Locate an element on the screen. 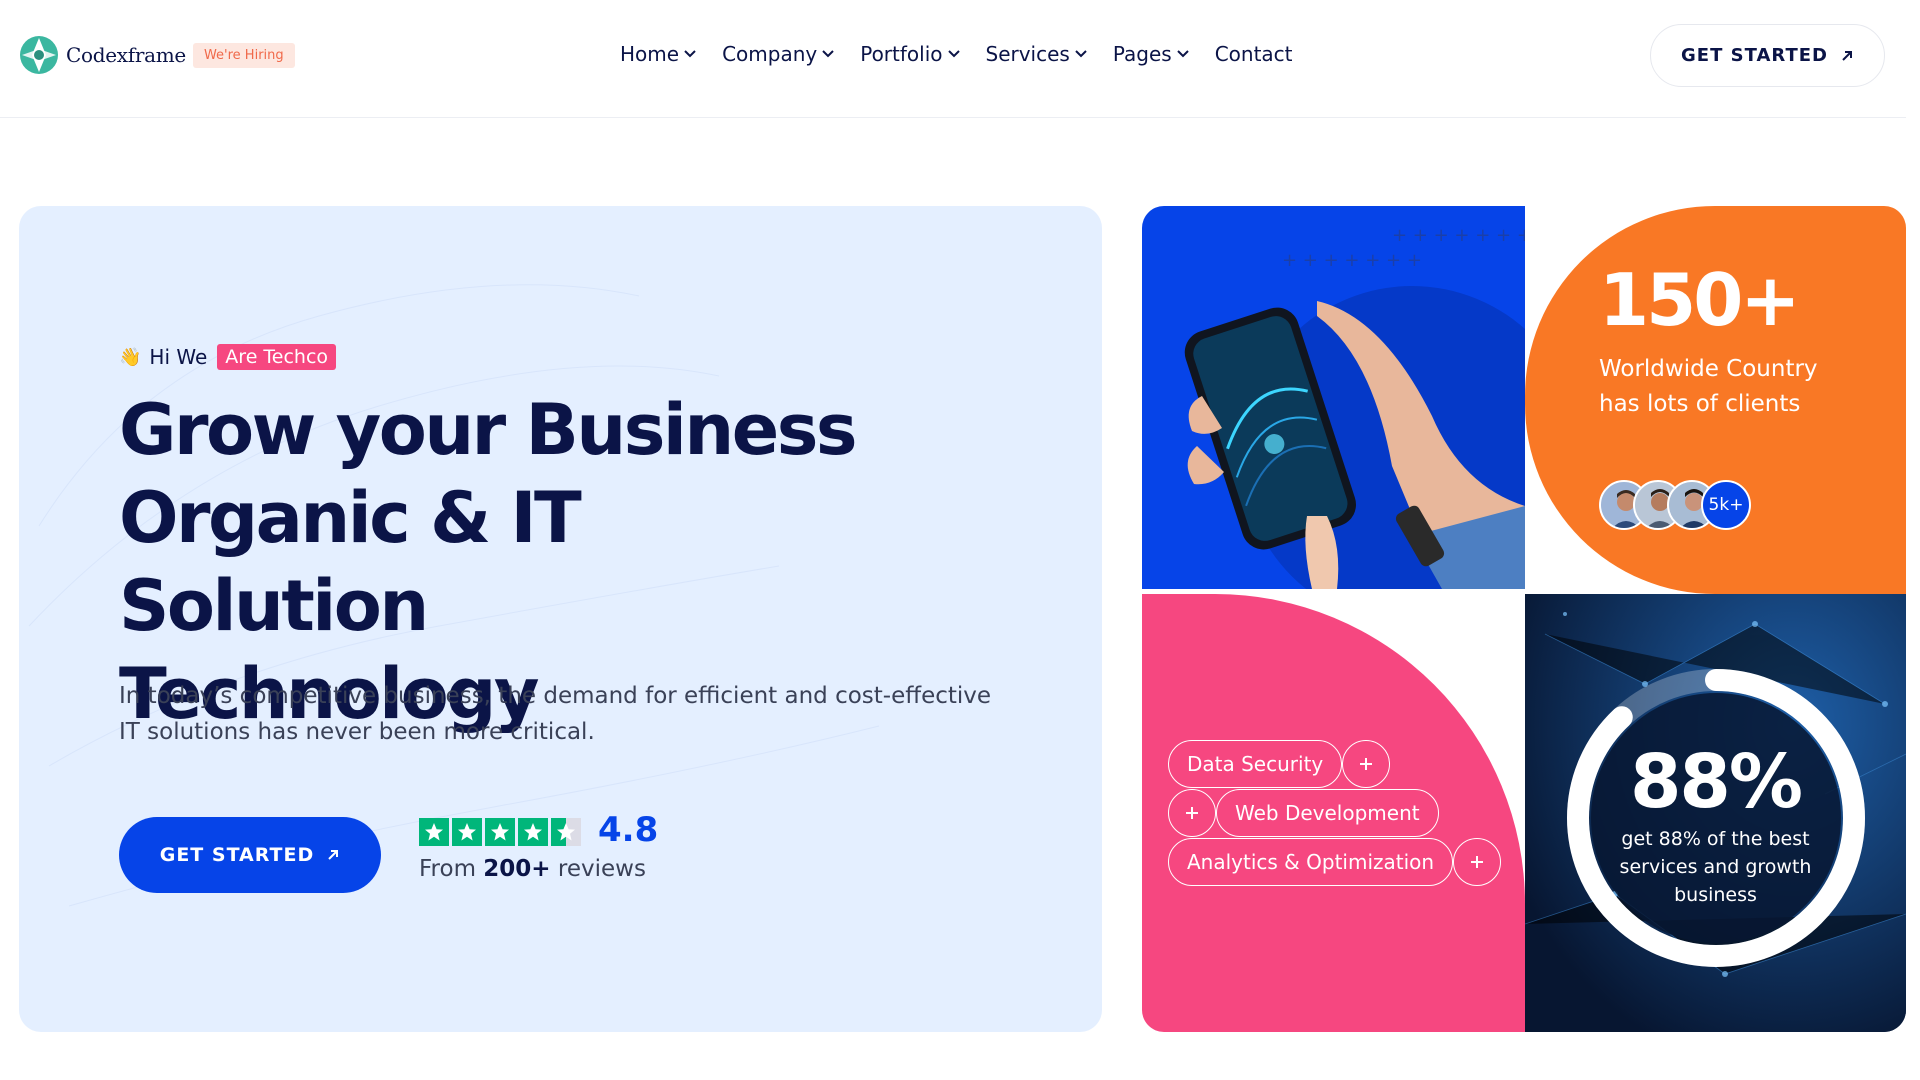 This screenshot has width=1920, height=1080. nav-item-label: Contact is located at coordinates (1253, 54).